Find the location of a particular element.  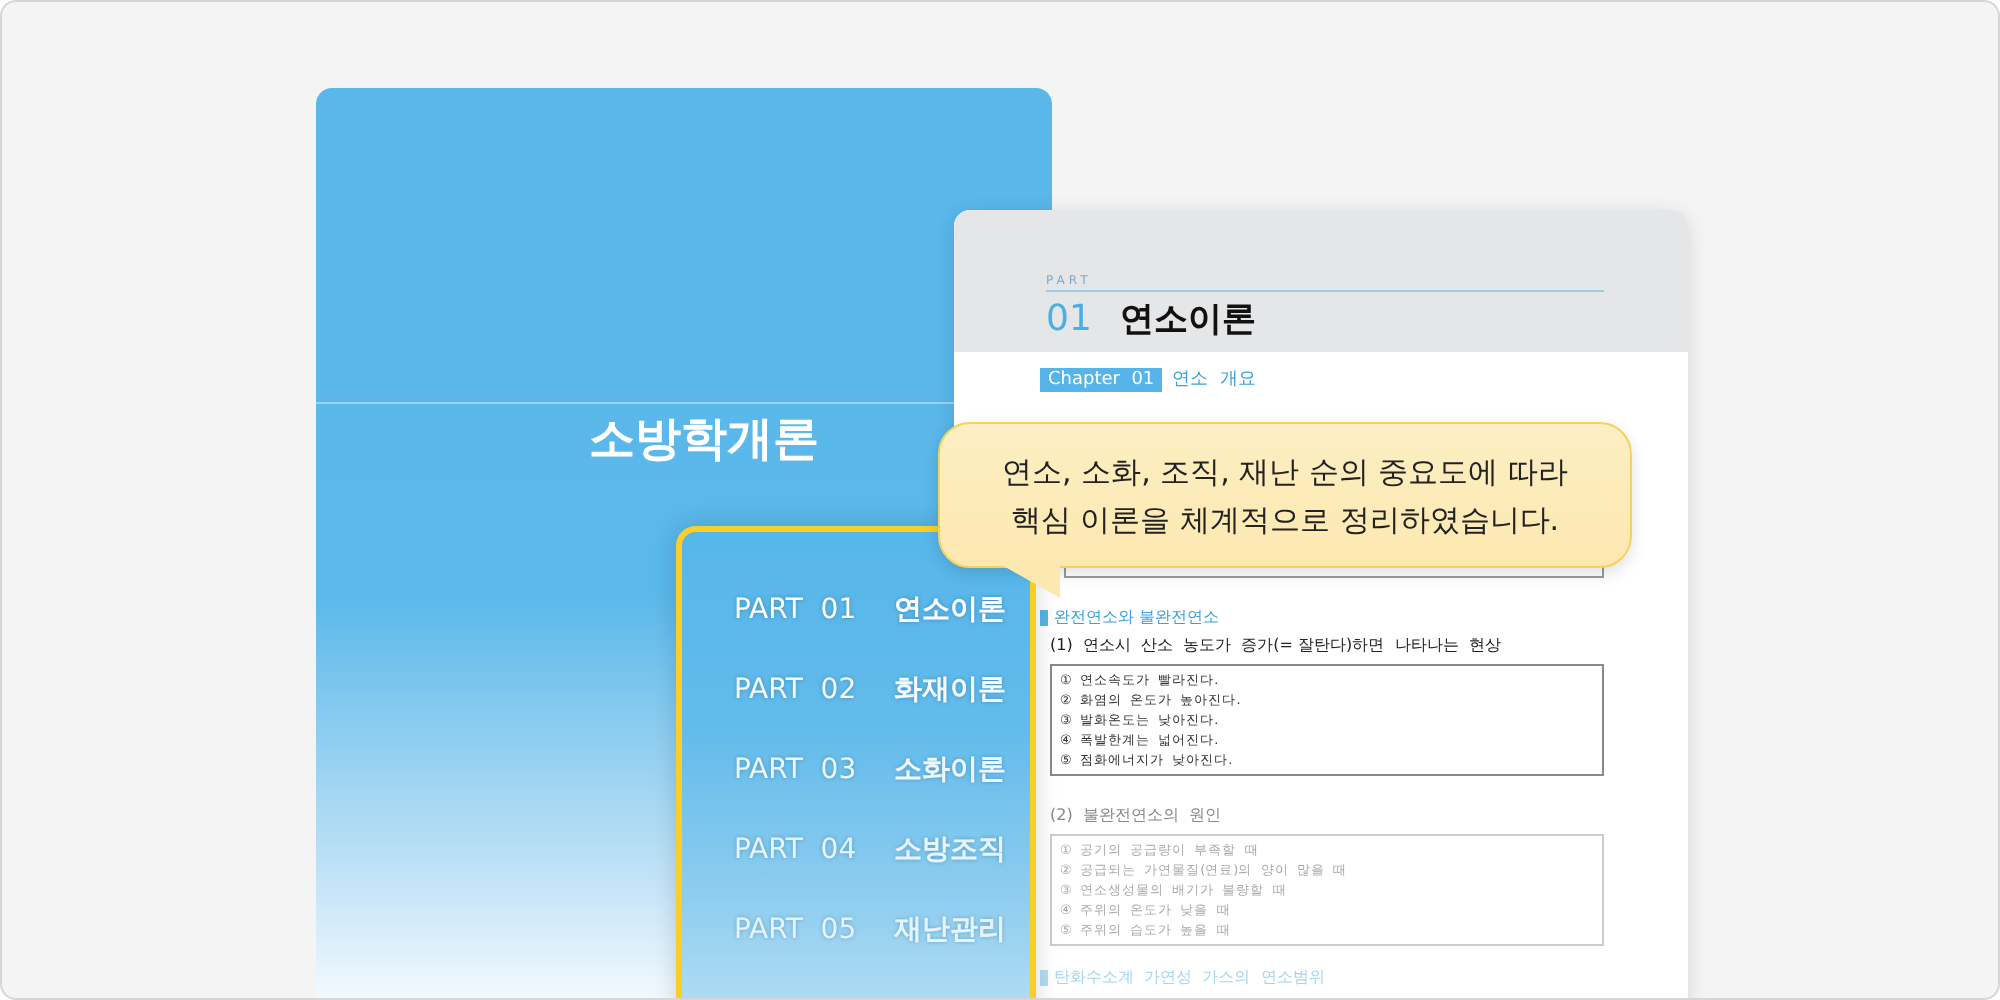

part-name: 재난관리 is located at coordinates (950, 931).